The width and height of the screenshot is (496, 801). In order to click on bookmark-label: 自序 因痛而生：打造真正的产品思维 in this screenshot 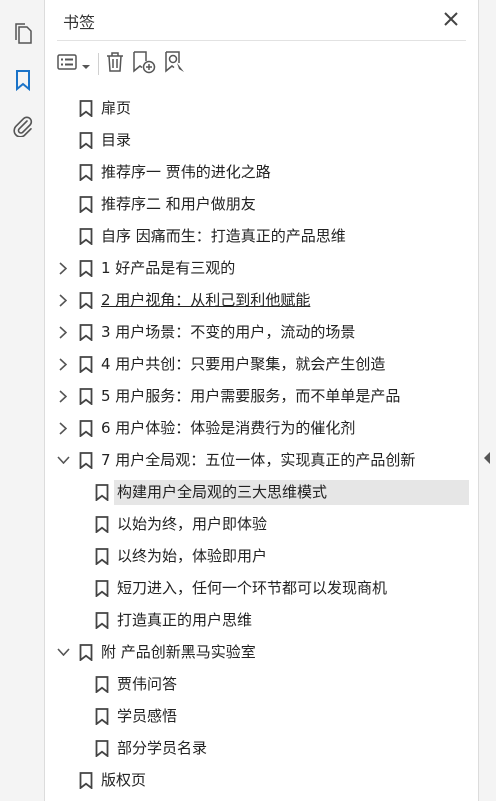, I will do `click(223, 236)`.